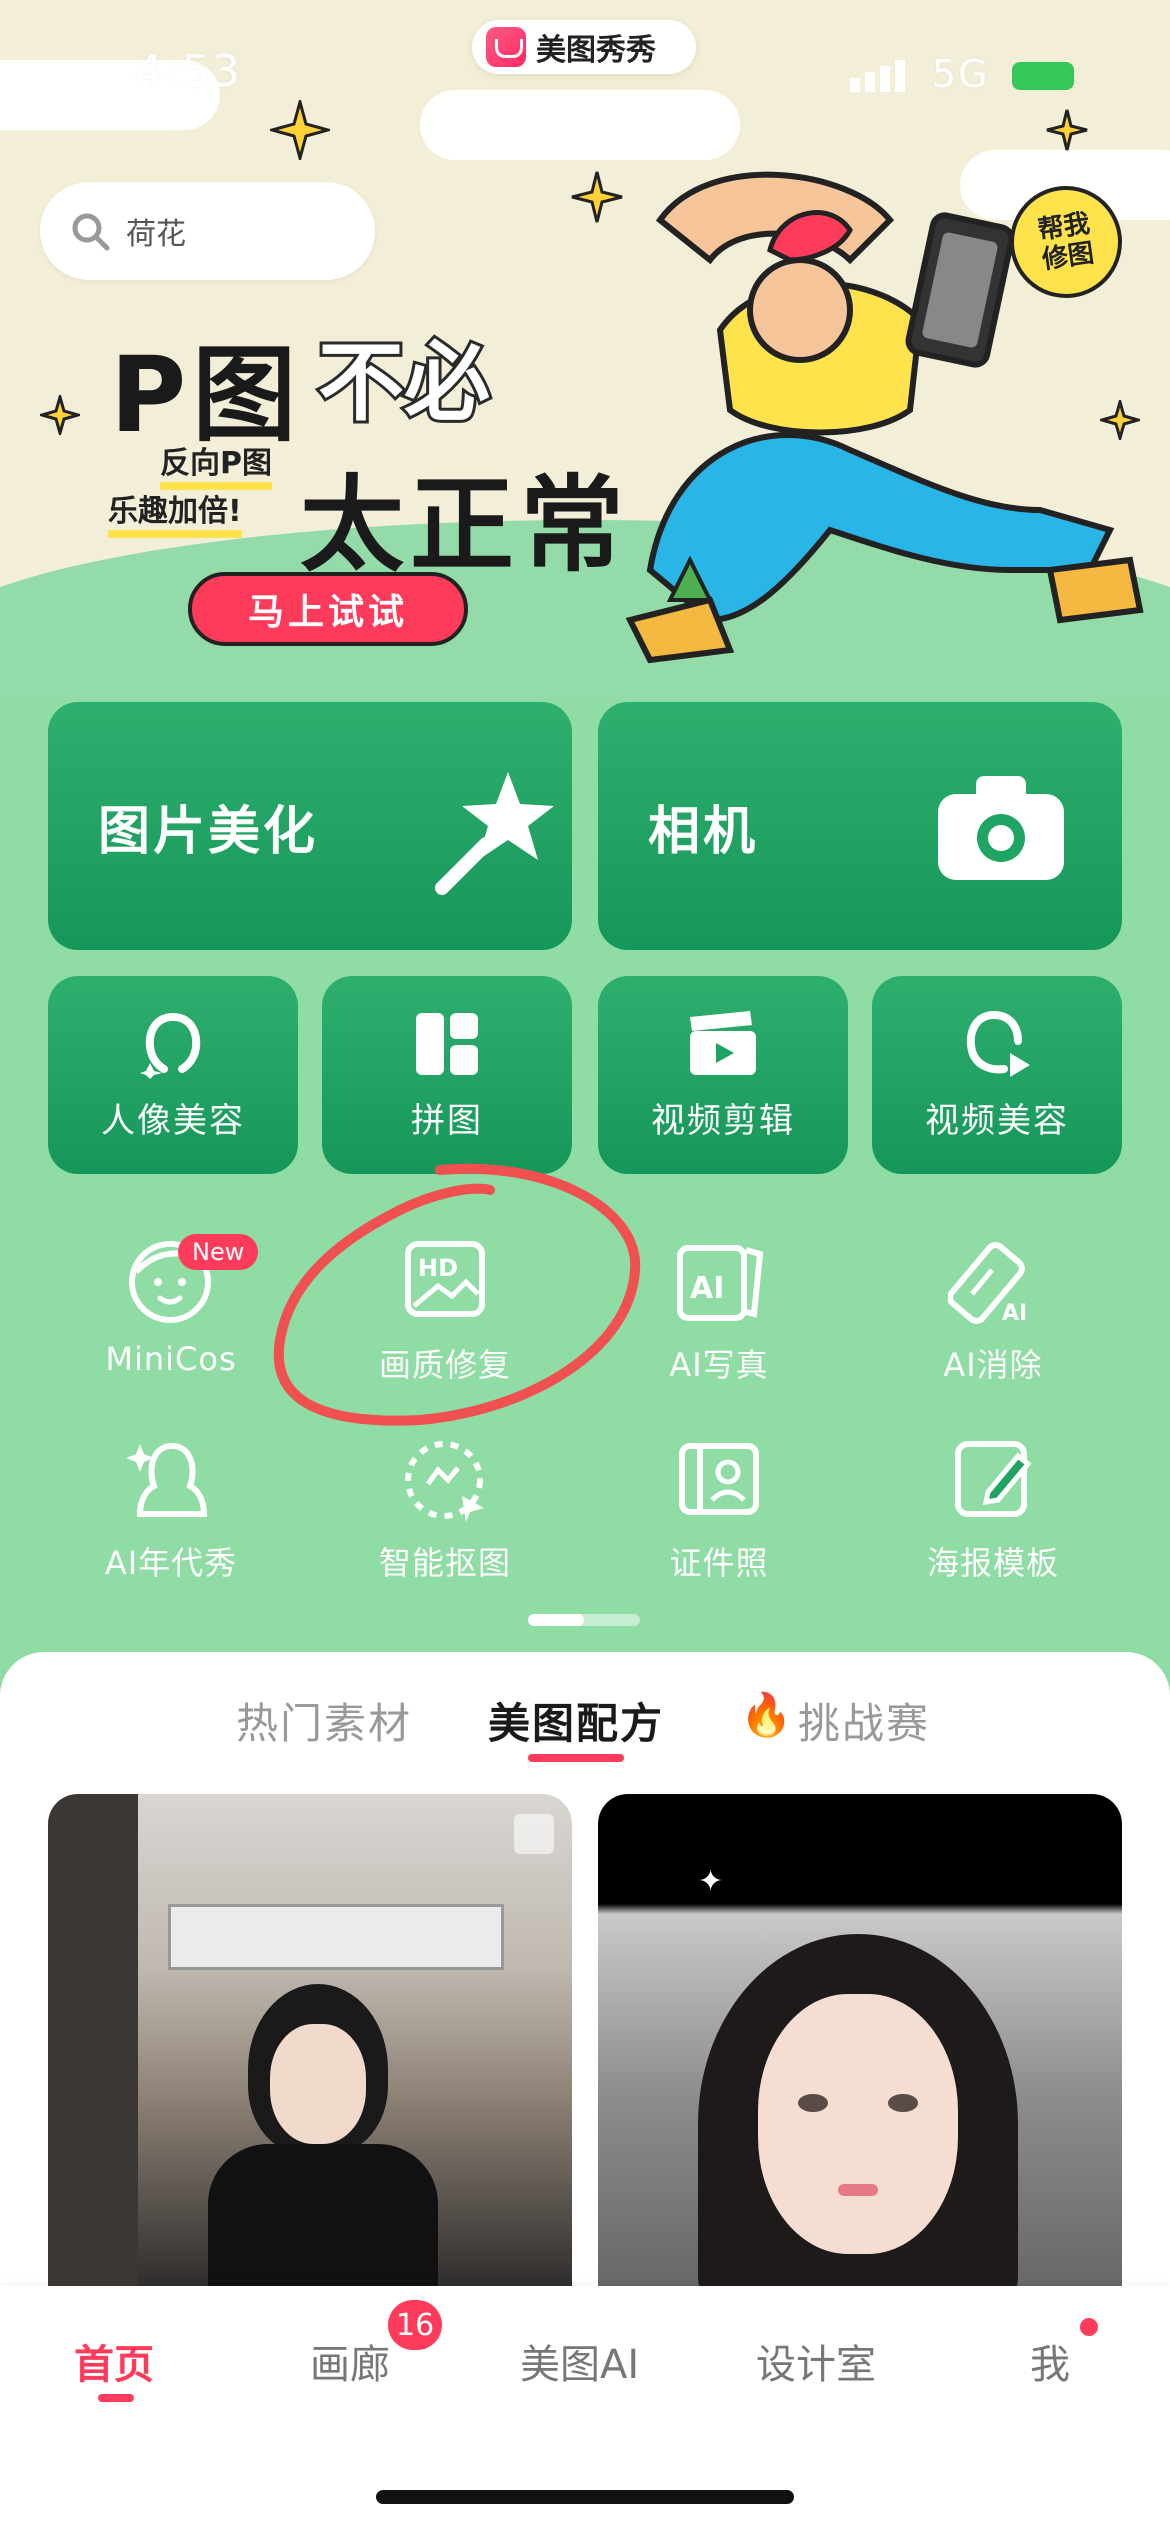 The height and width of the screenshot is (2532, 1170). I want to click on tool-ai-era-show: AI年代秀, so click(171, 1509).